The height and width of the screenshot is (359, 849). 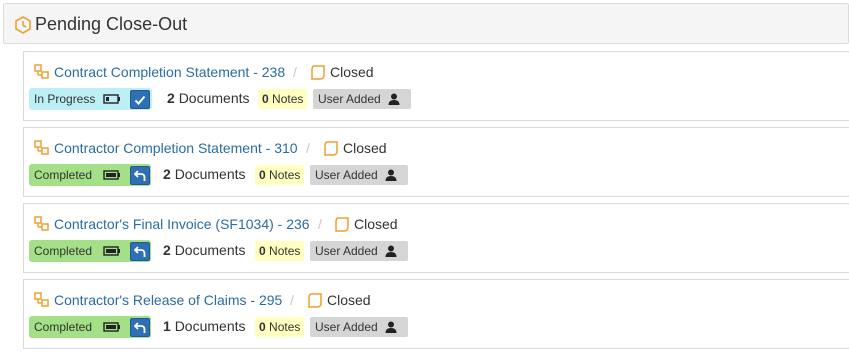 What do you see at coordinates (204, 326) in the screenshot?
I see `documents-count: 1 Documents` at bounding box center [204, 326].